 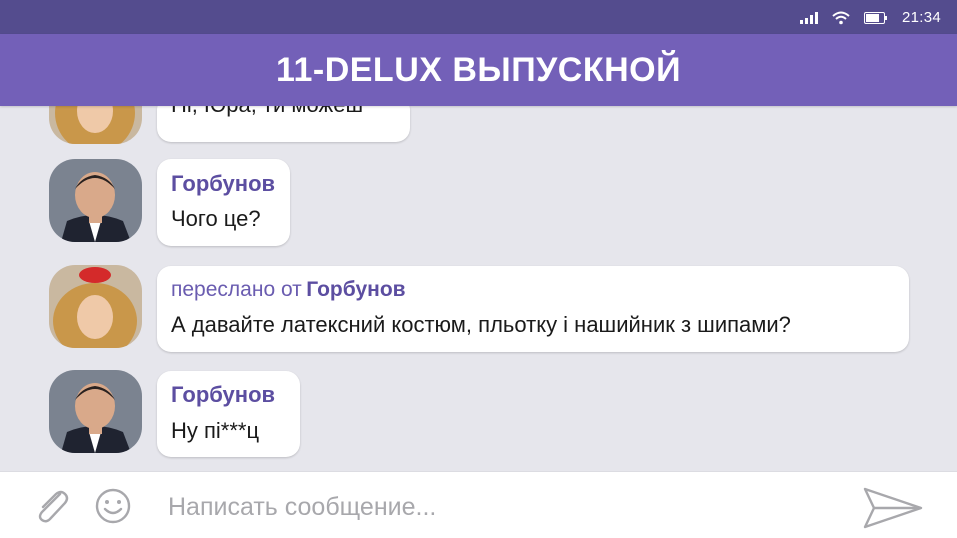 What do you see at coordinates (841, 18) in the screenshot?
I see `wifi-icon` at bounding box center [841, 18].